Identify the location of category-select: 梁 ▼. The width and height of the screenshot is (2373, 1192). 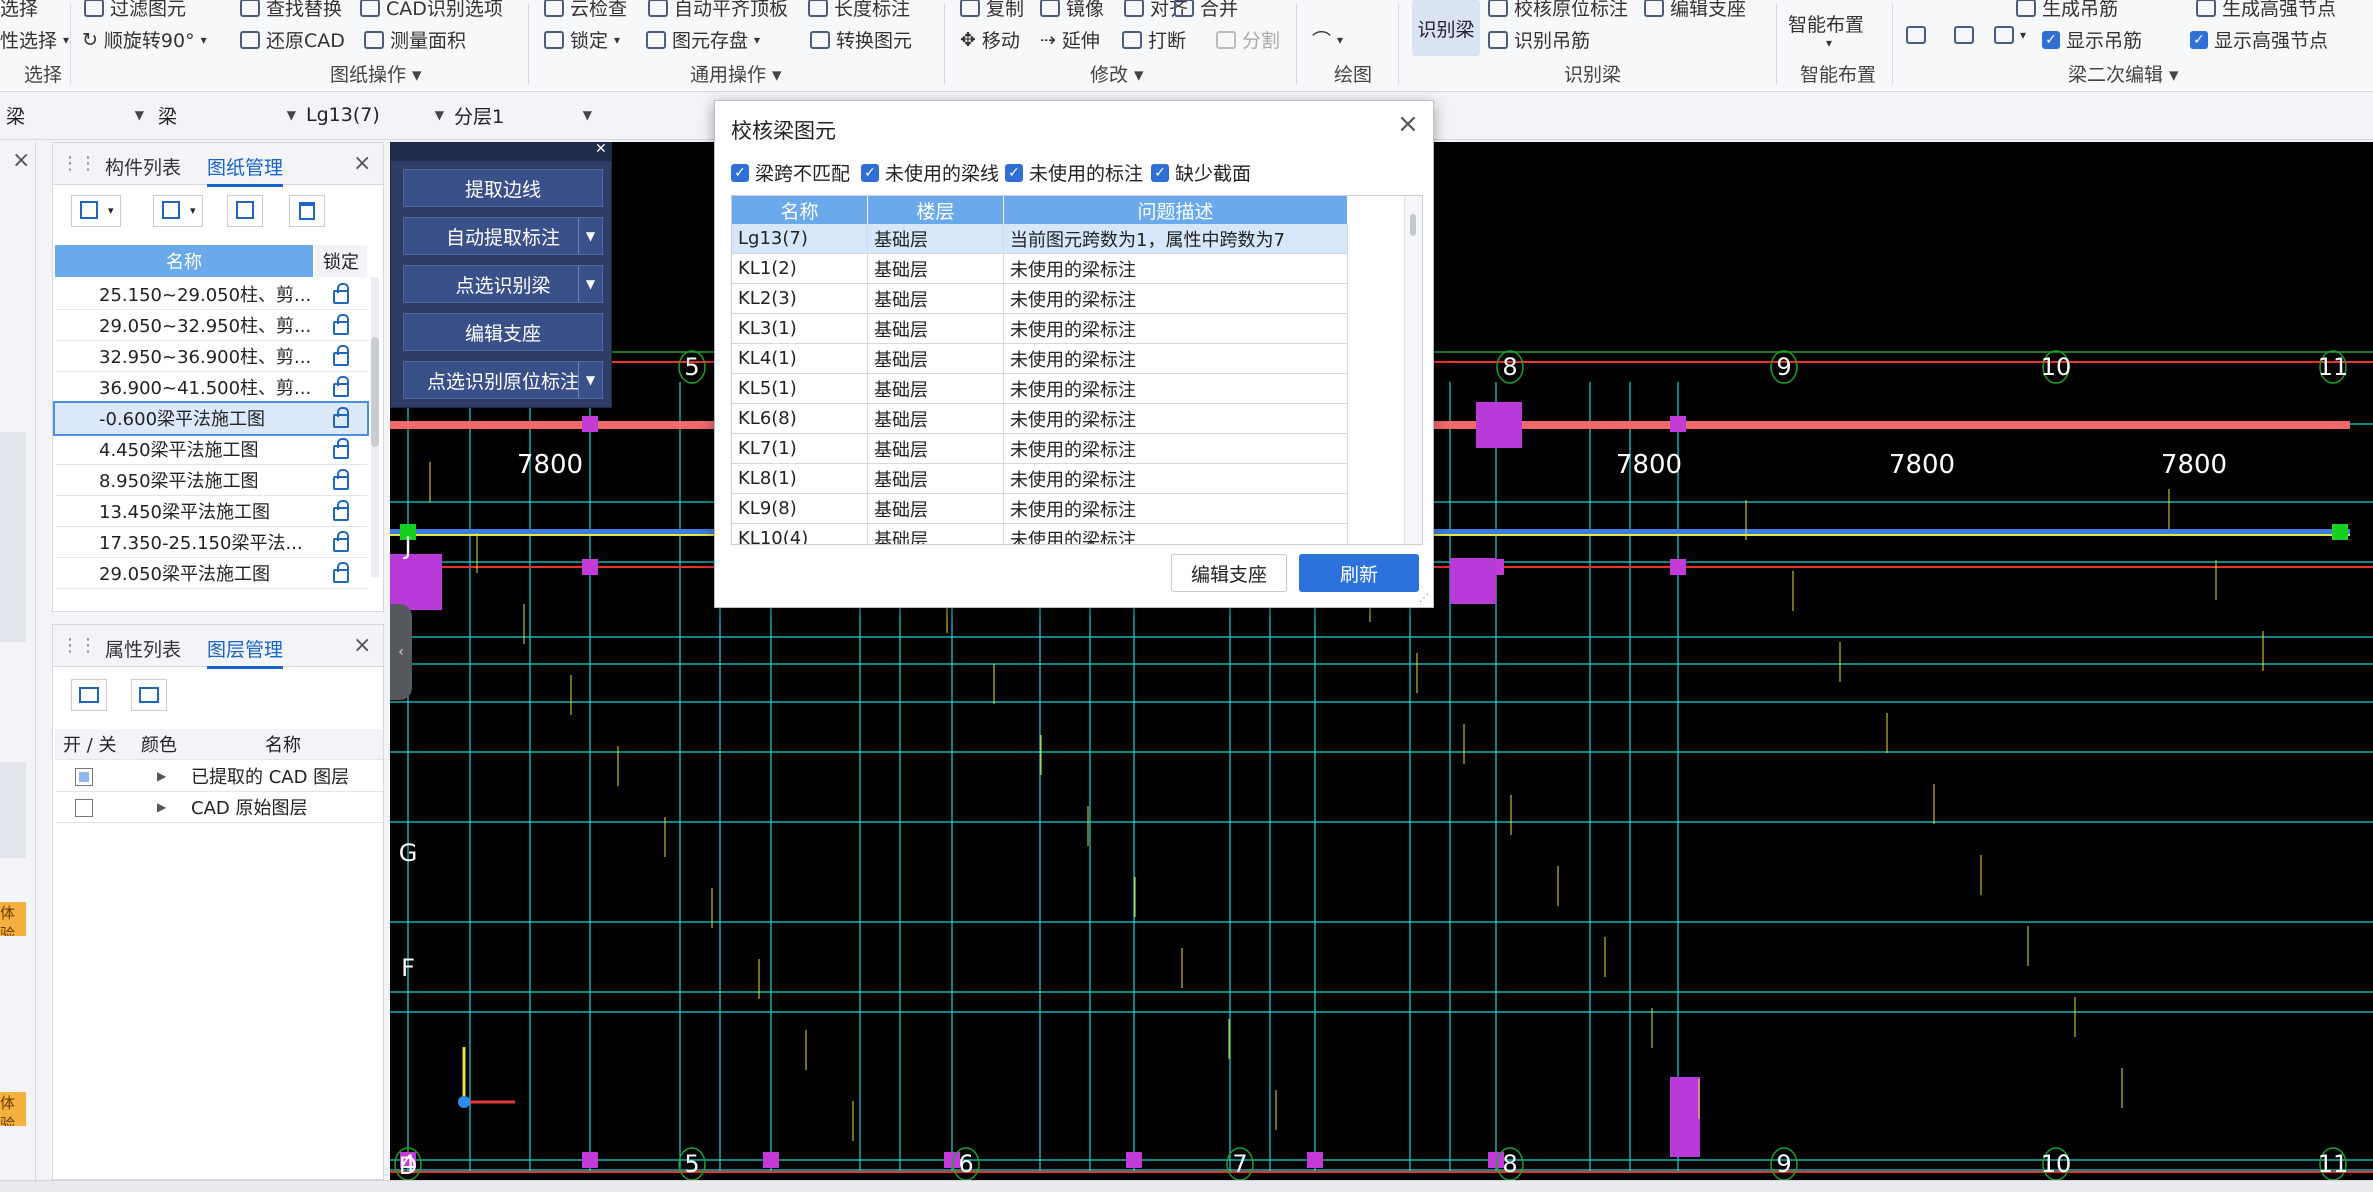
(74, 115).